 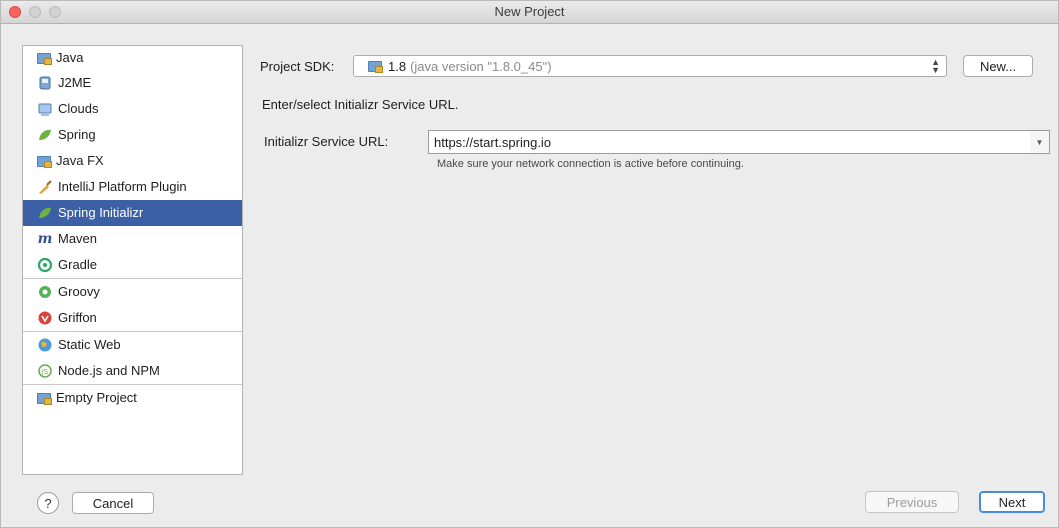 I want to click on sidebar-item-label: Maven, so click(x=78, y=238).